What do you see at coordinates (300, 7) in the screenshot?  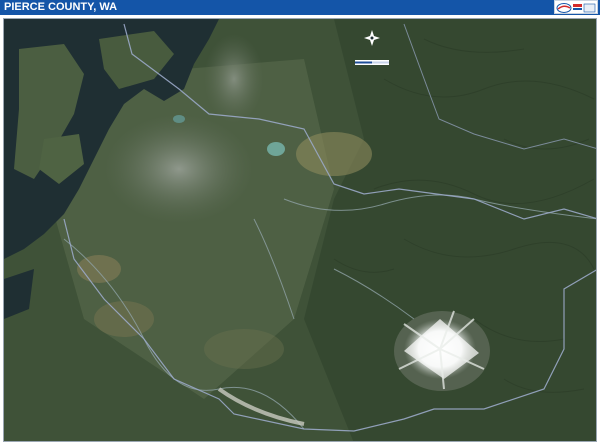 I see `header-bar: PIERCE COUNTY, WA` at bounding box center [300, 7].